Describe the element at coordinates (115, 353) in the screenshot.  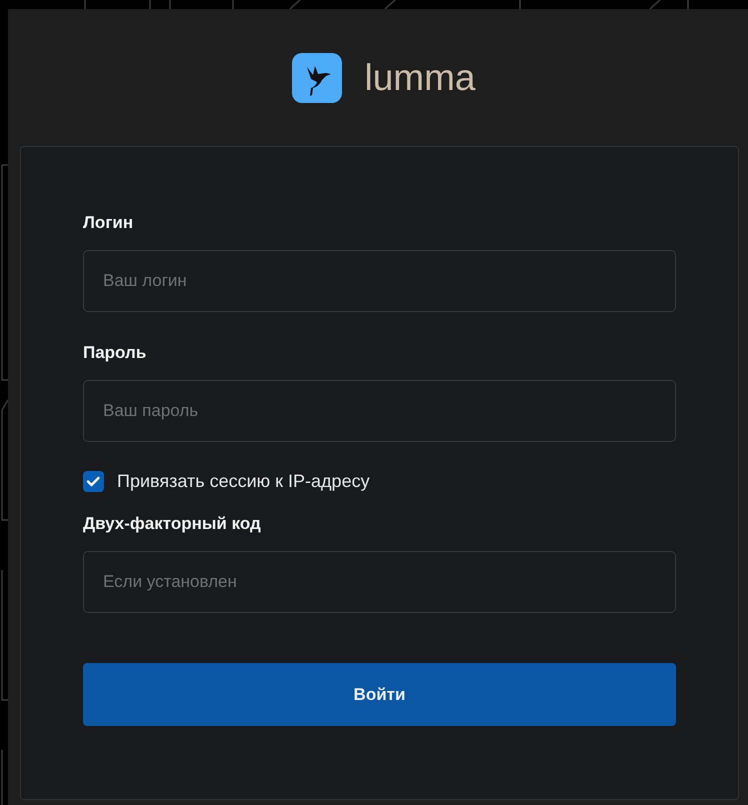
I see `field-label: Пароль` at that location.